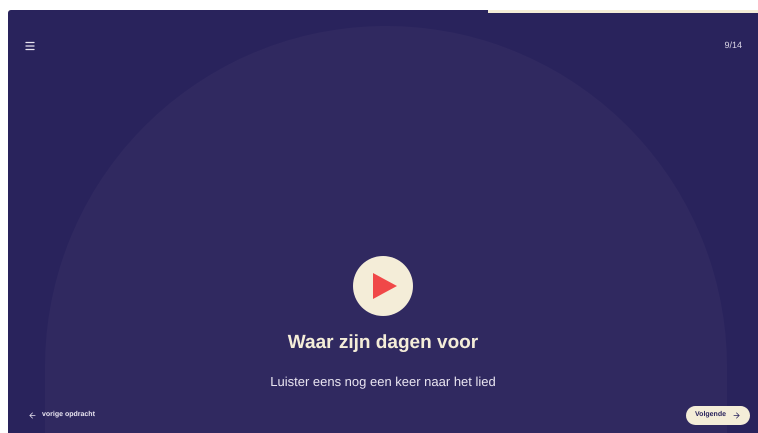  Describe the element at coordinates (32, 415) in the screenshot. I see `arrow-left-icon` at that location.